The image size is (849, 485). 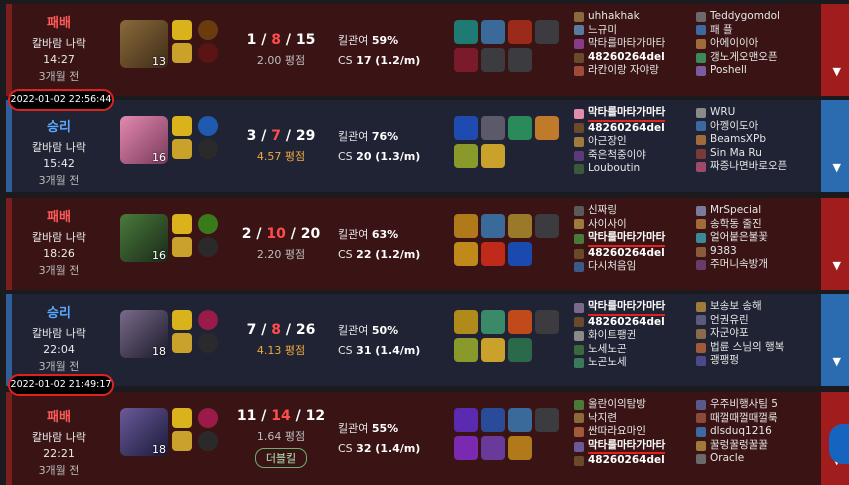 What do you see at coordinates (633, 156) in the screenshot?
I see `player-entry: 죽은척중이야` at bounding box center [633, 156].